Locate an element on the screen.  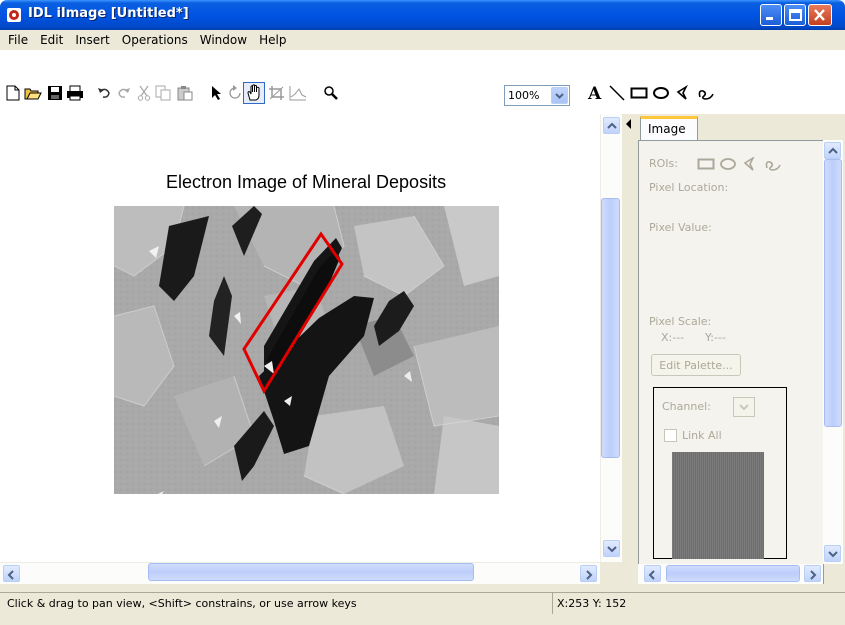
oval-tool-icon is located at coordinates (661, 93).